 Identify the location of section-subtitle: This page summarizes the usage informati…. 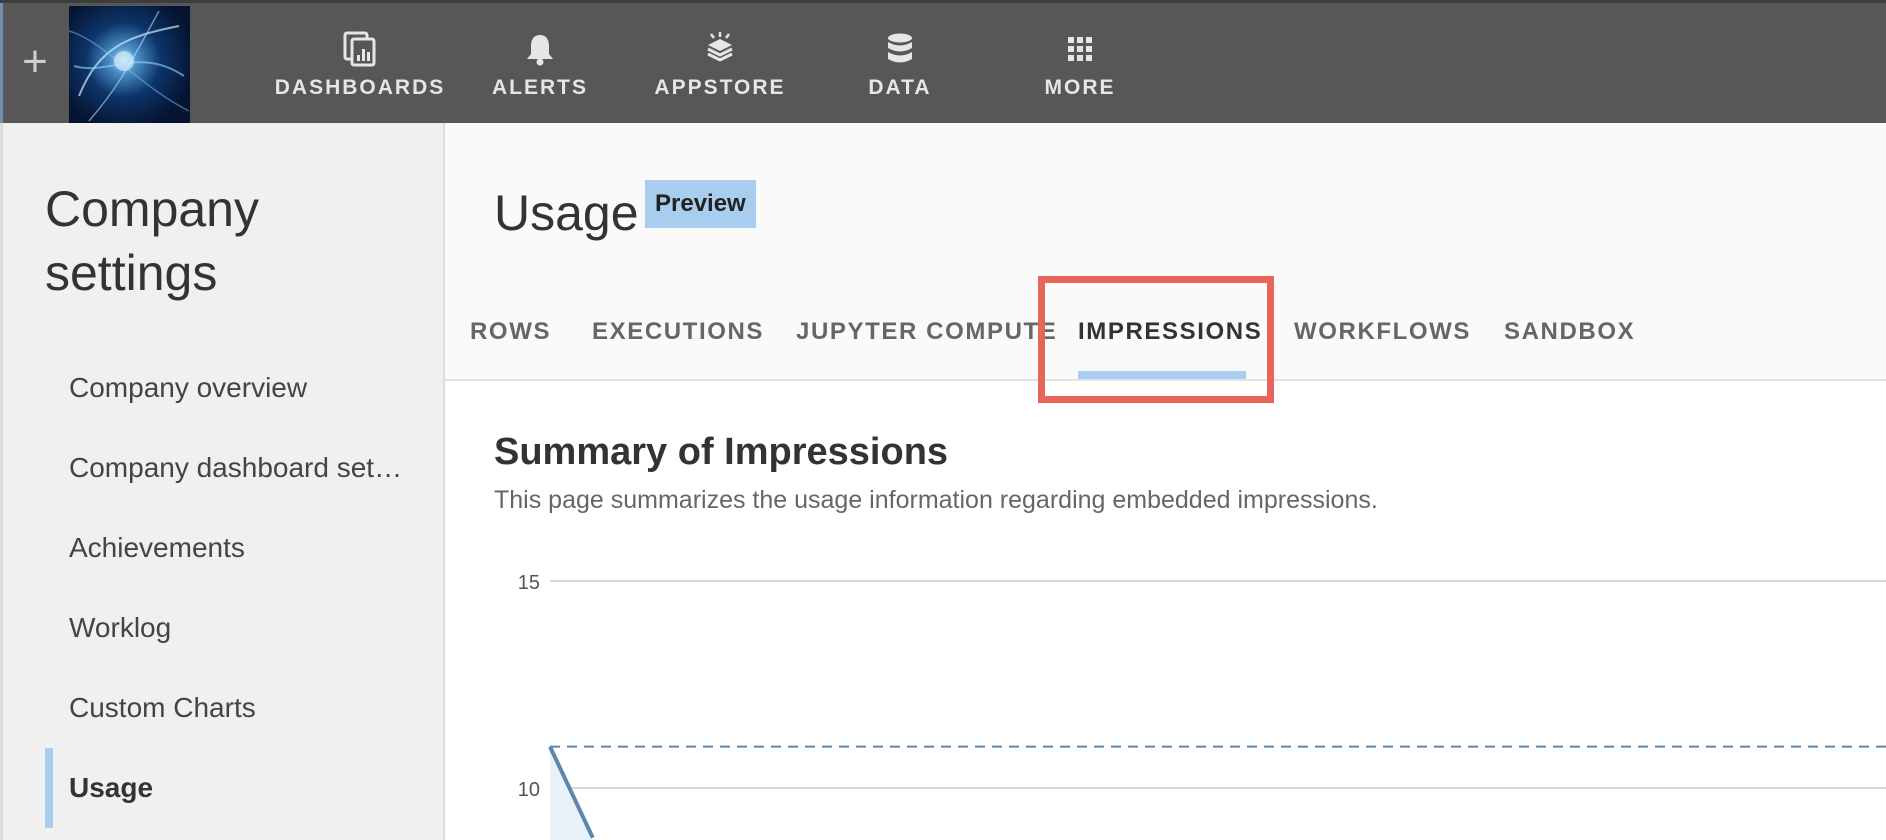
(936, 500).